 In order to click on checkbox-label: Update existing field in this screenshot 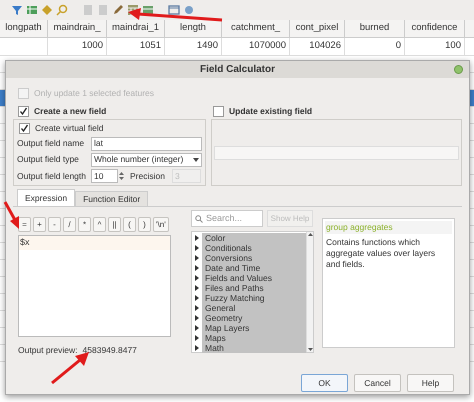, I will do `click(270, 111)`.